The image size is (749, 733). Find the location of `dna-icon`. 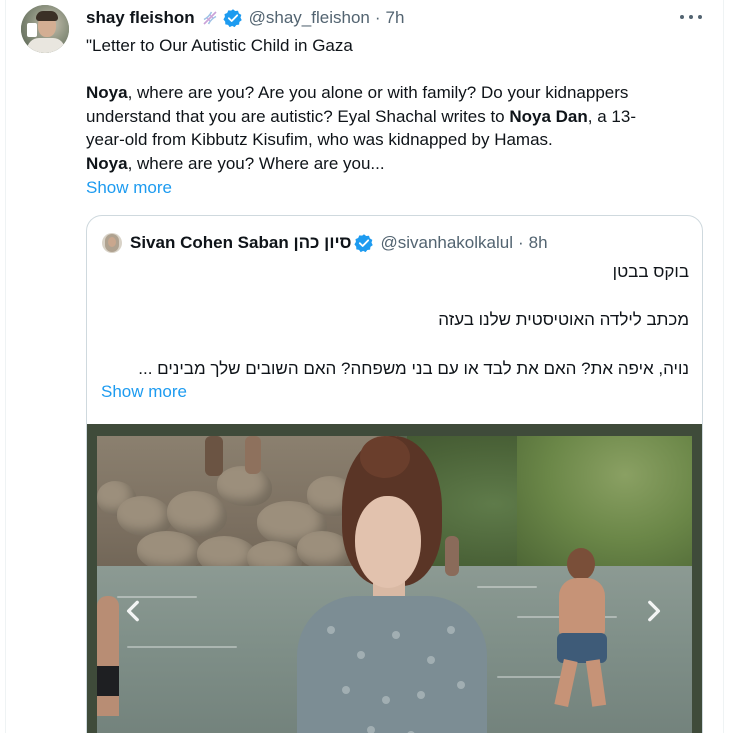

dna-icon is located at coordinates (210, 18).